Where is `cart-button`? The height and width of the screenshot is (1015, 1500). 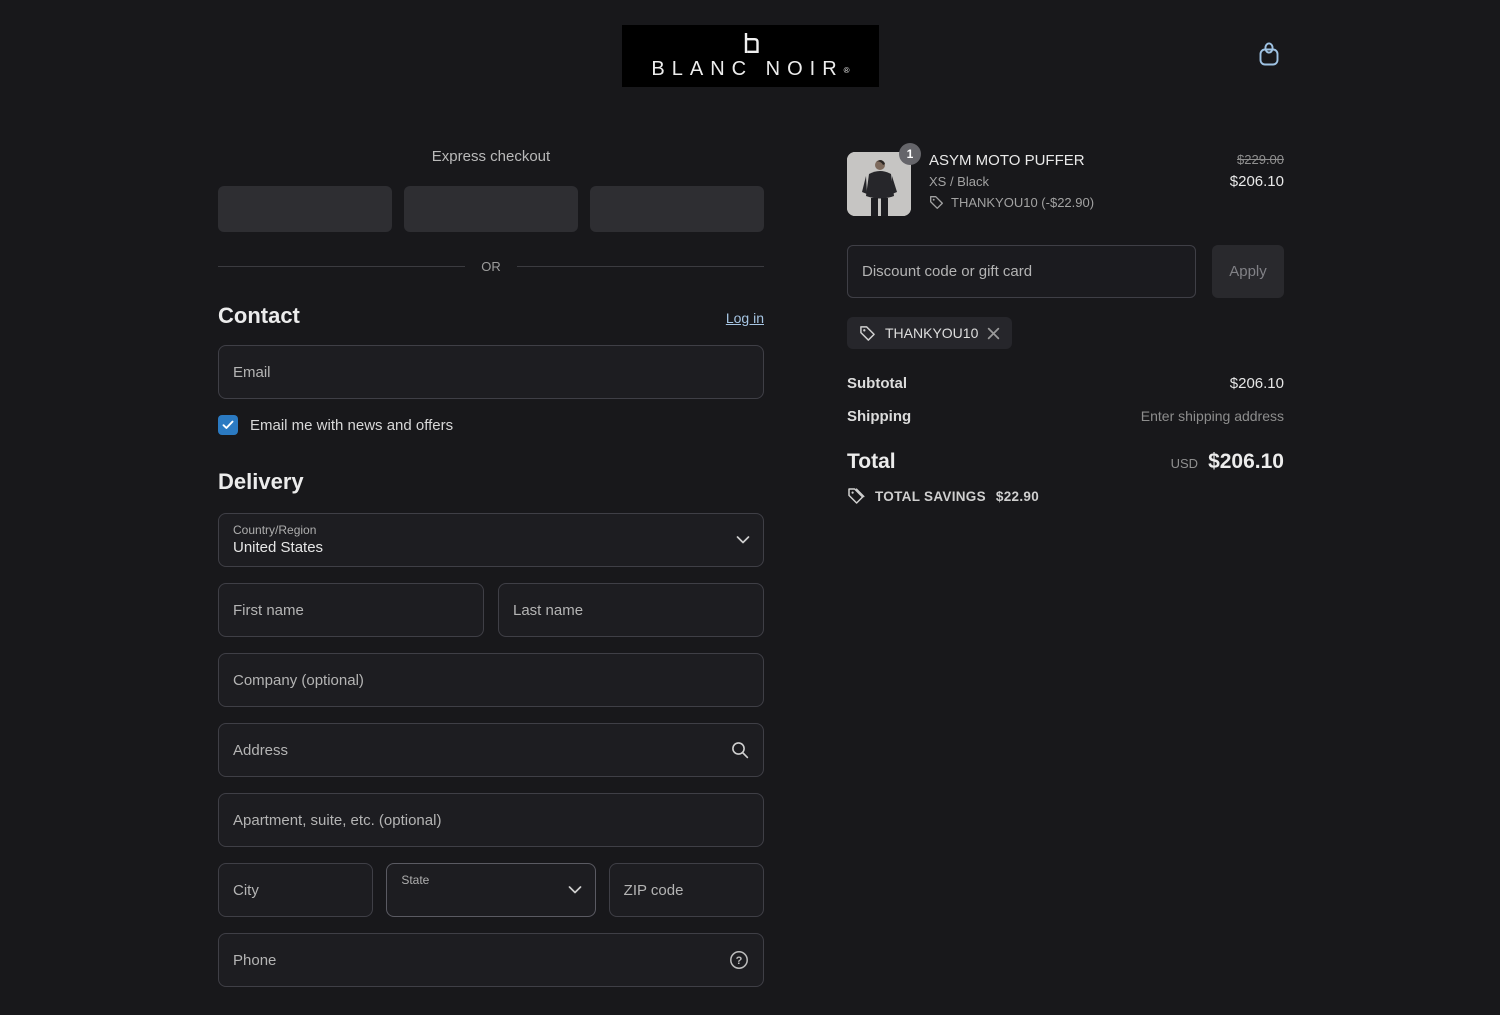
cart-button is located at coordinates (1269, 56).